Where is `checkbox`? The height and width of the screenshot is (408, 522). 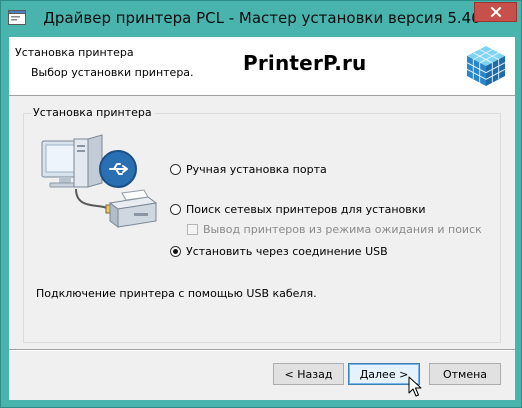 checkbox is located at coordinates (192, 229).